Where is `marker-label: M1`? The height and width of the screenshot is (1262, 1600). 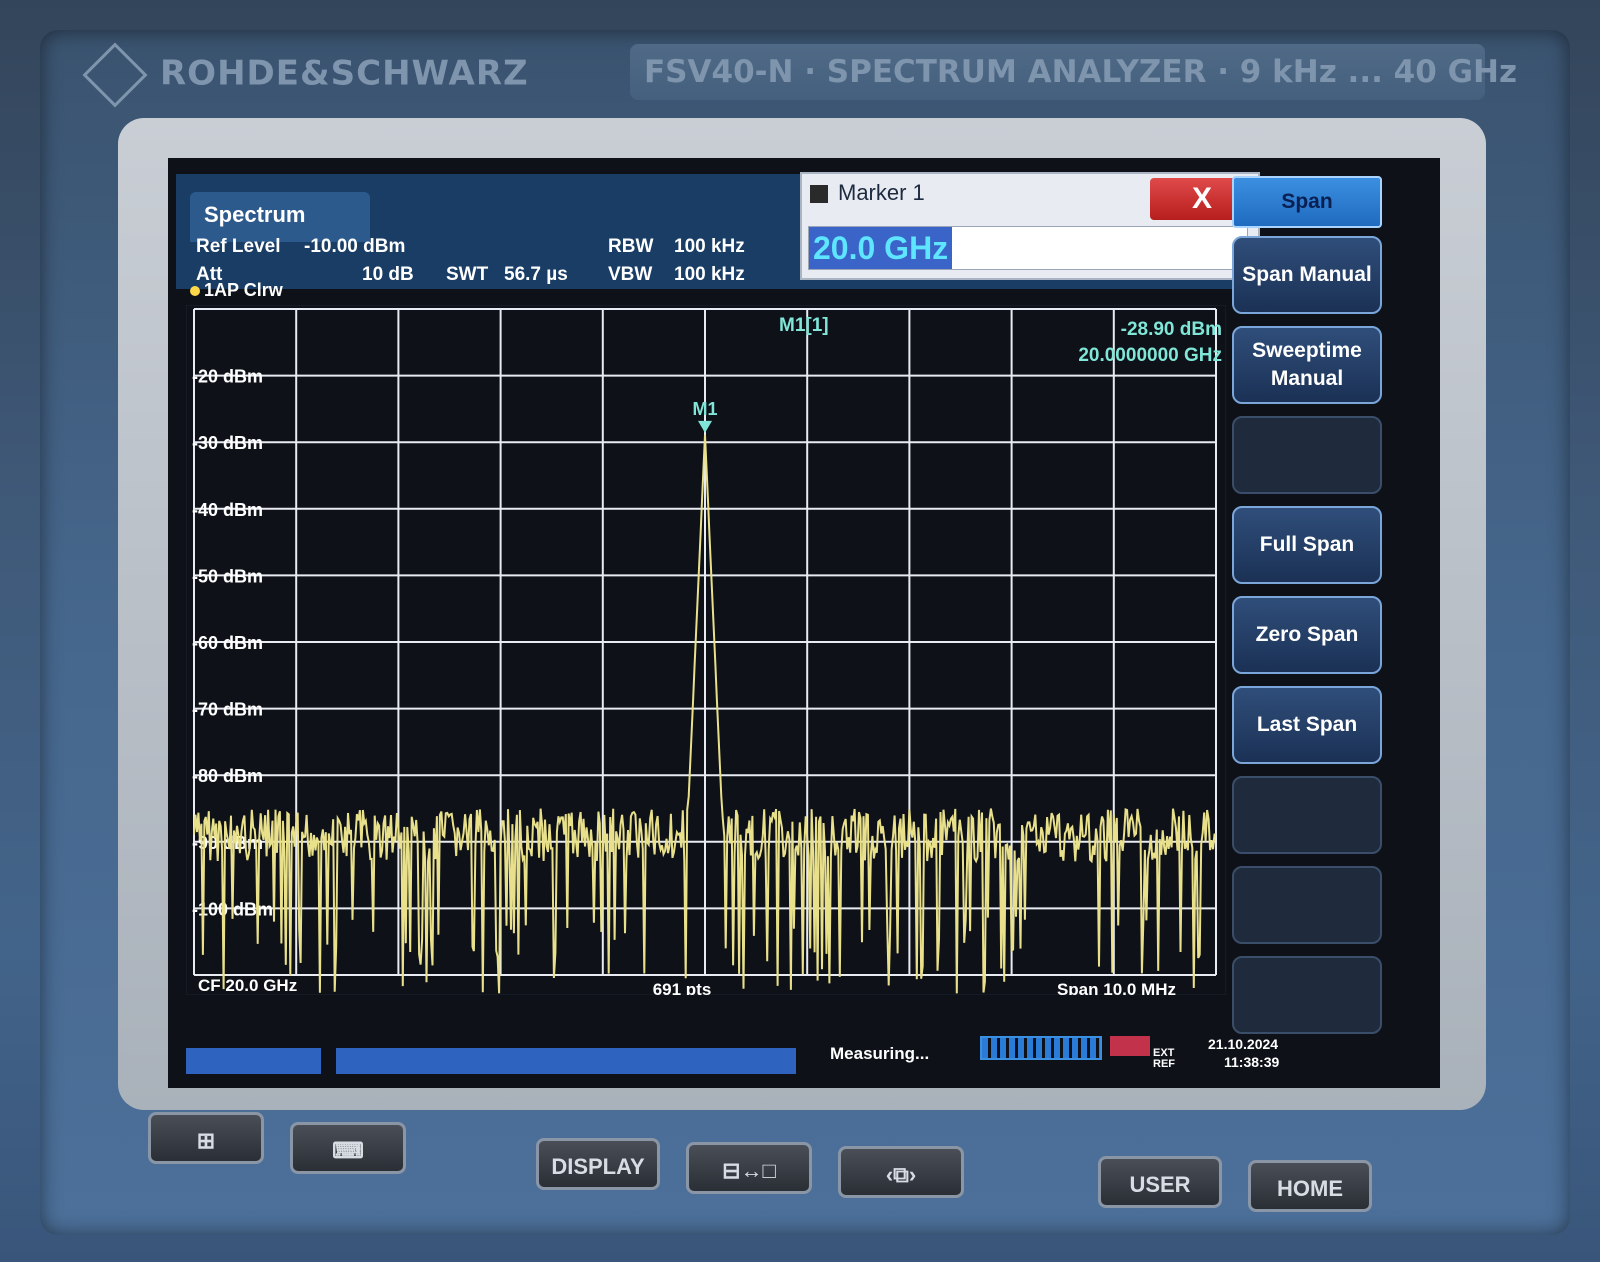
marker-label: M1 is located at coordinates (704, 409).